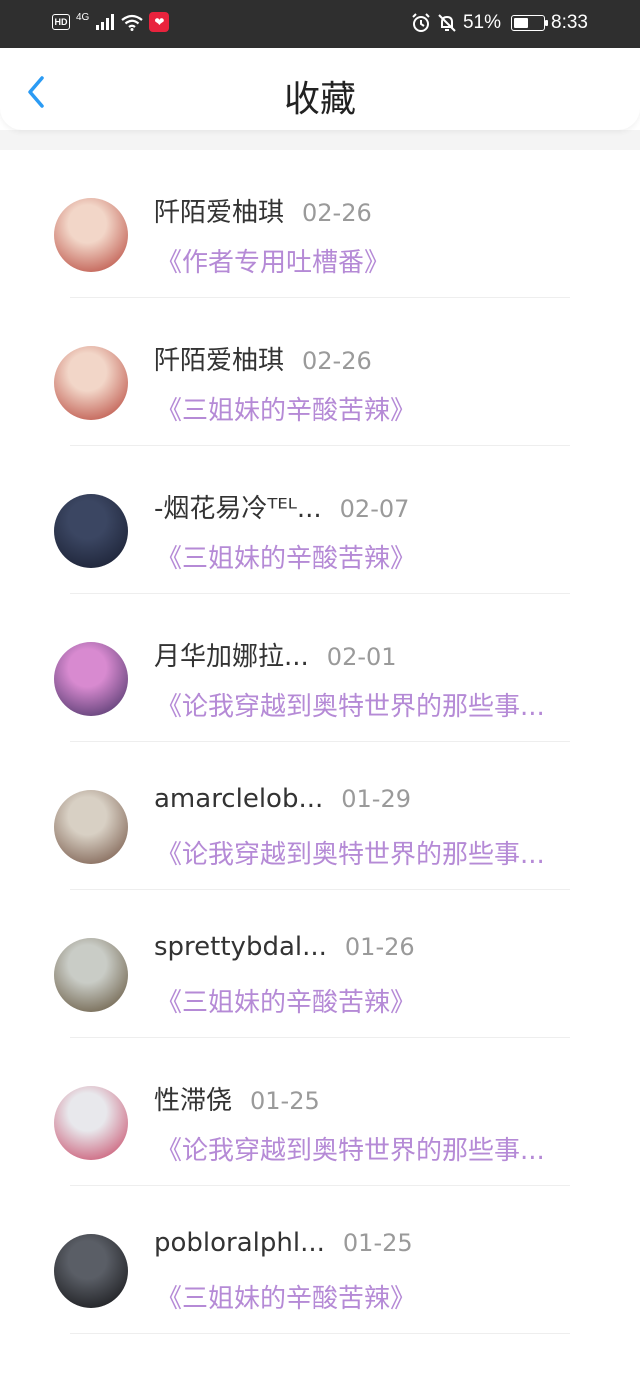 The width and height of the screenshot is (640, 1387). I want to click on story-title-link: 《作者专用吐槽番》, so click(273, 260).